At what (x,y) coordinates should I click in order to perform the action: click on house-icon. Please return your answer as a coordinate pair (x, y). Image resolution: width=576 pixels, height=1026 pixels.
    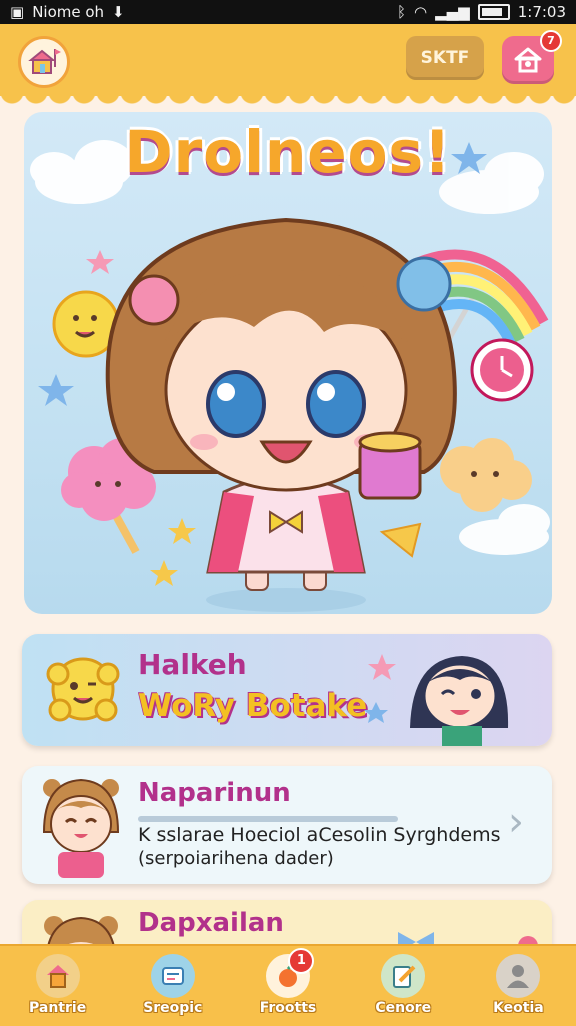
    Looking at the image, I should click on (57, 976).